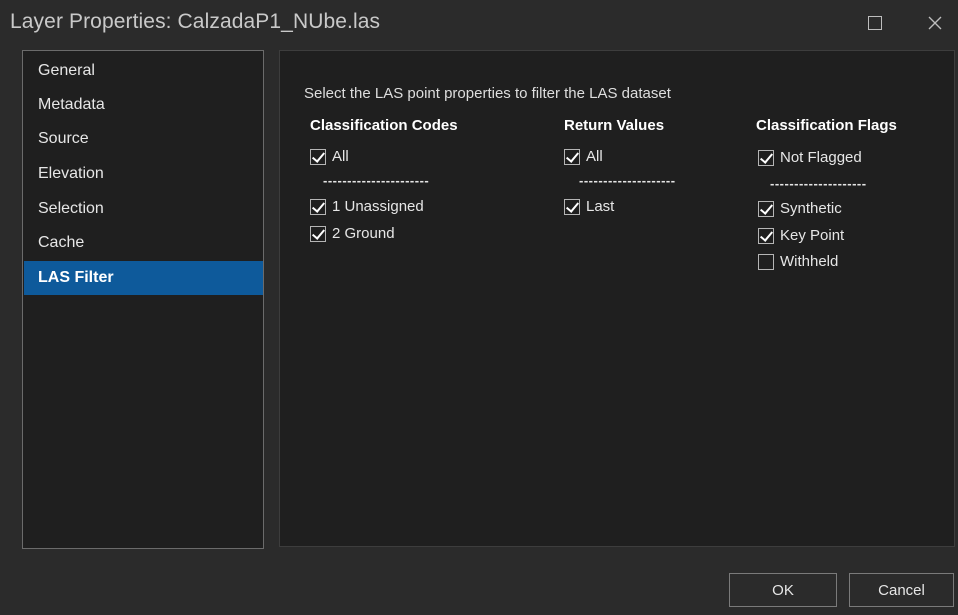 This screenshot has width=958, height=615. What do you see at coordinates (363, 233) in the screenshot?
I see `checkbox-label: 2 Ground` at bounding box center [363, 233].